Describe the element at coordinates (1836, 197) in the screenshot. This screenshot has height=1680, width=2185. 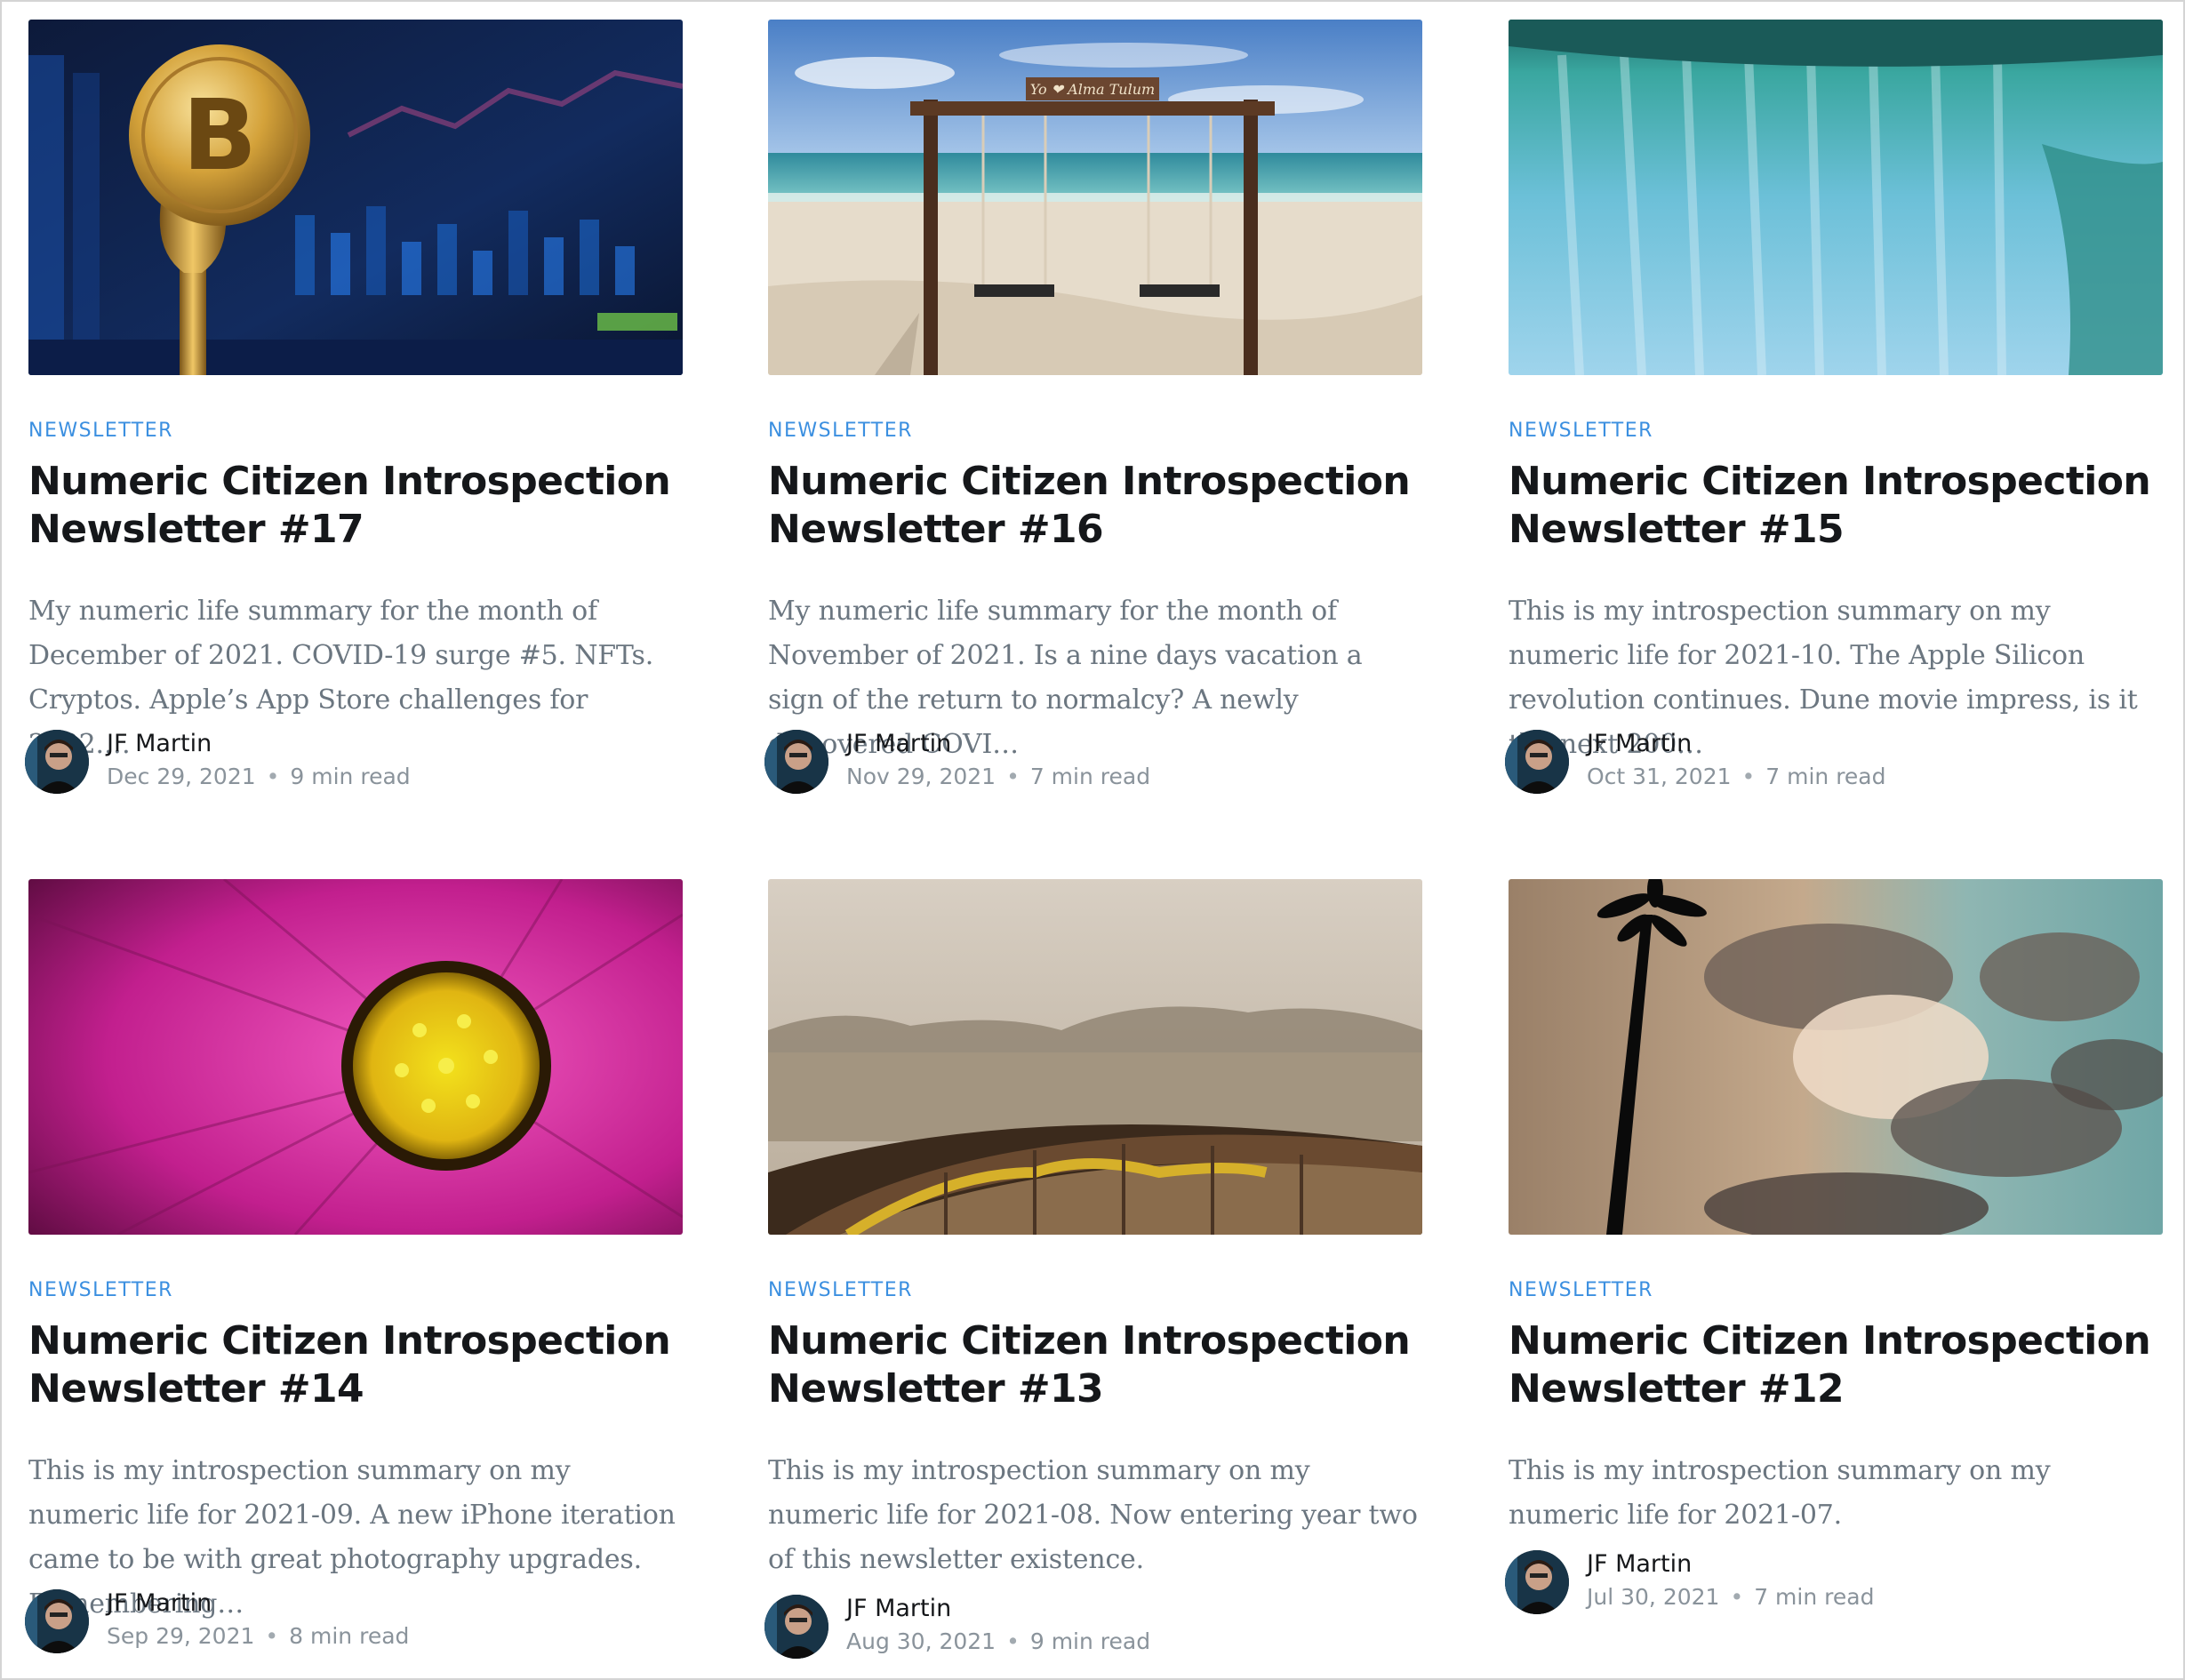
I see `post-image-waterfall` at that location.